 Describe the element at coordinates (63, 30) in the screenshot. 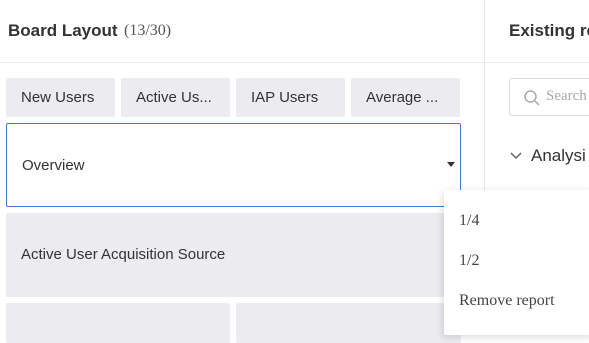

I see `board-layout-title: Board Layout` at that location.